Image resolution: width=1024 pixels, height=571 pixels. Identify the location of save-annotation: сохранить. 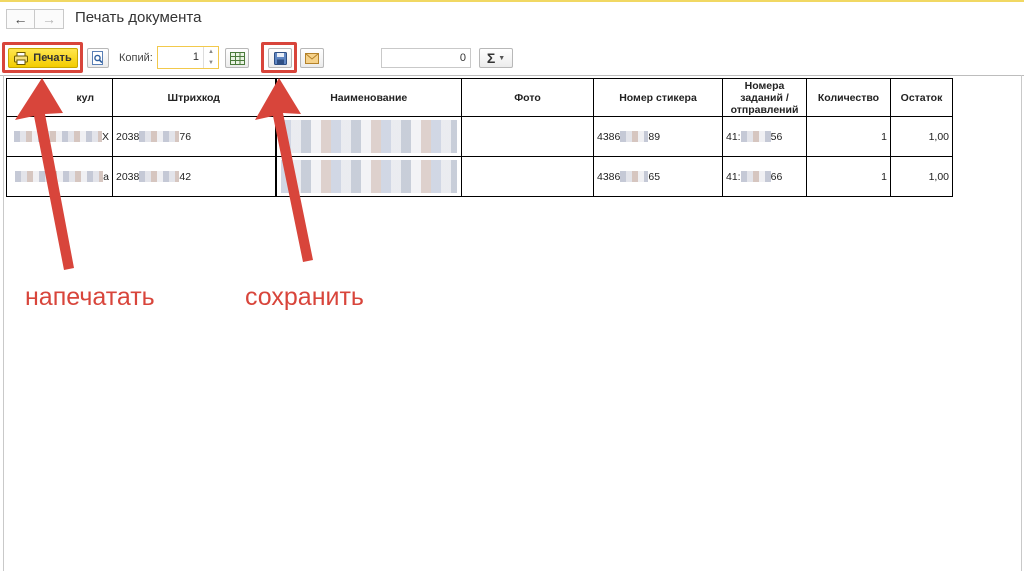
(304, 297).